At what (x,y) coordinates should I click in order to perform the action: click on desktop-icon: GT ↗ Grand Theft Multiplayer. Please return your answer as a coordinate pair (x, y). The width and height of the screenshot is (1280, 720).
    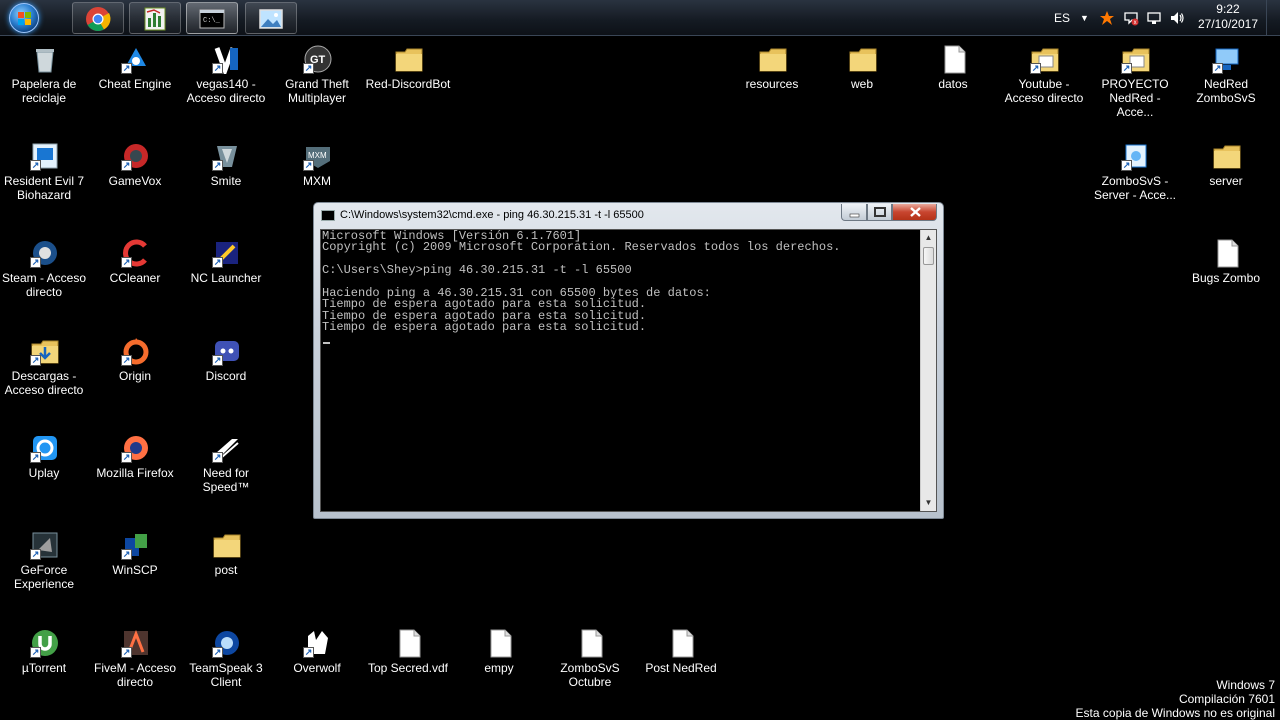
    Looking at the image, I should click on (317, 78).